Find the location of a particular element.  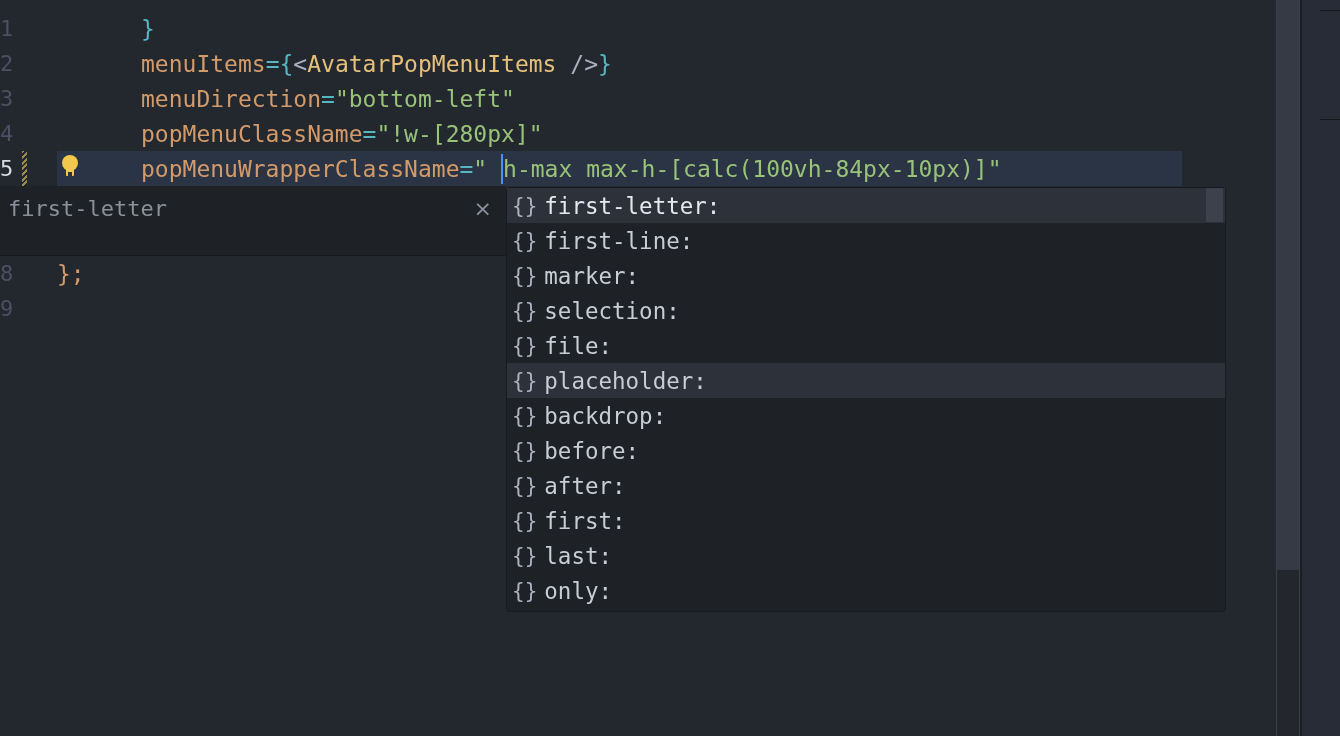

suggestion-item: {} first-letter: is located at coordinates (866, 205).